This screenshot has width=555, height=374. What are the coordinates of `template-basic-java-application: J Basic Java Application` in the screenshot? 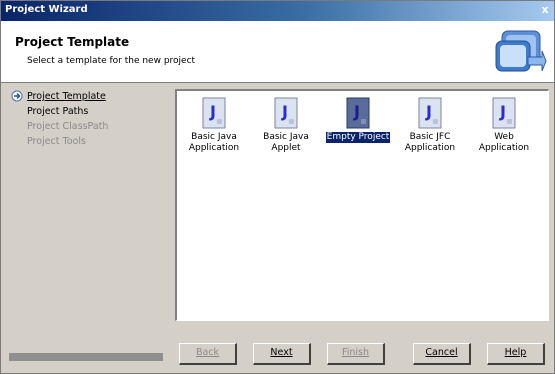 It's located at (214, 125).